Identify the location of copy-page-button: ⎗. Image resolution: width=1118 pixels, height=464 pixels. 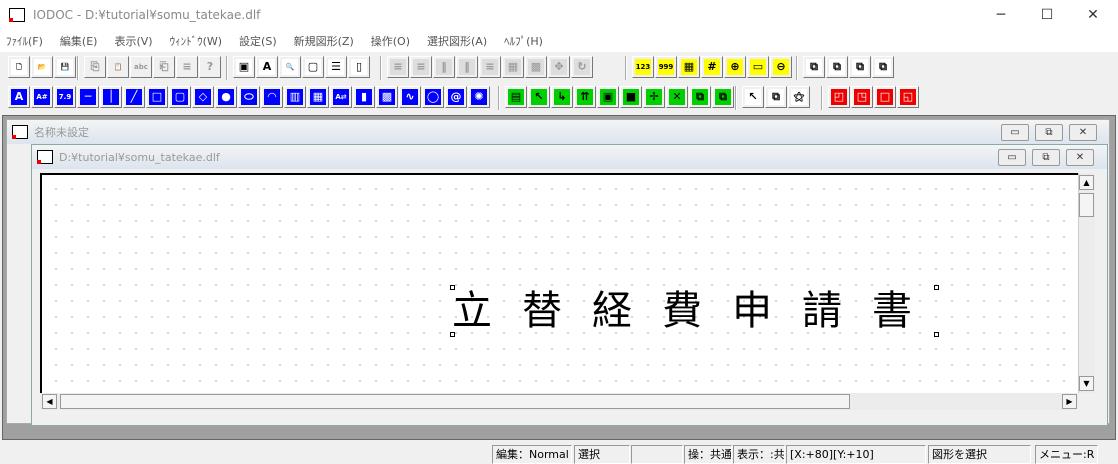
(164, 67).